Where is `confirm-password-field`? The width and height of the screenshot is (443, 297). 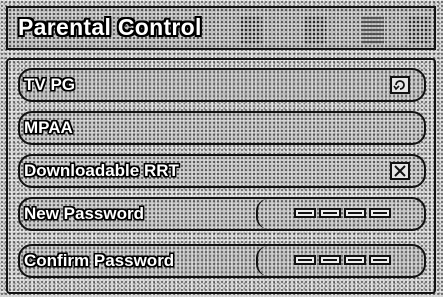
confirm-password-field is located at coordinates (342, 261).